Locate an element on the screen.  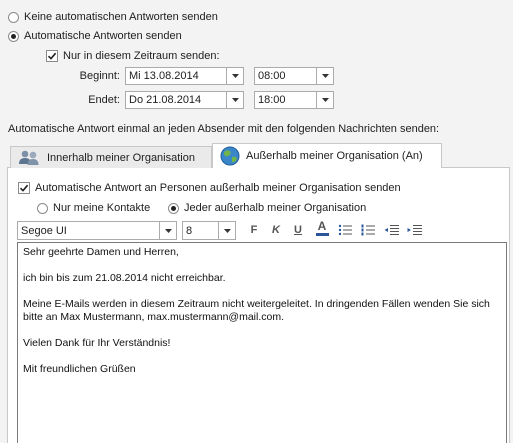
font-color-letter: A is located at coordinates (322, 226).